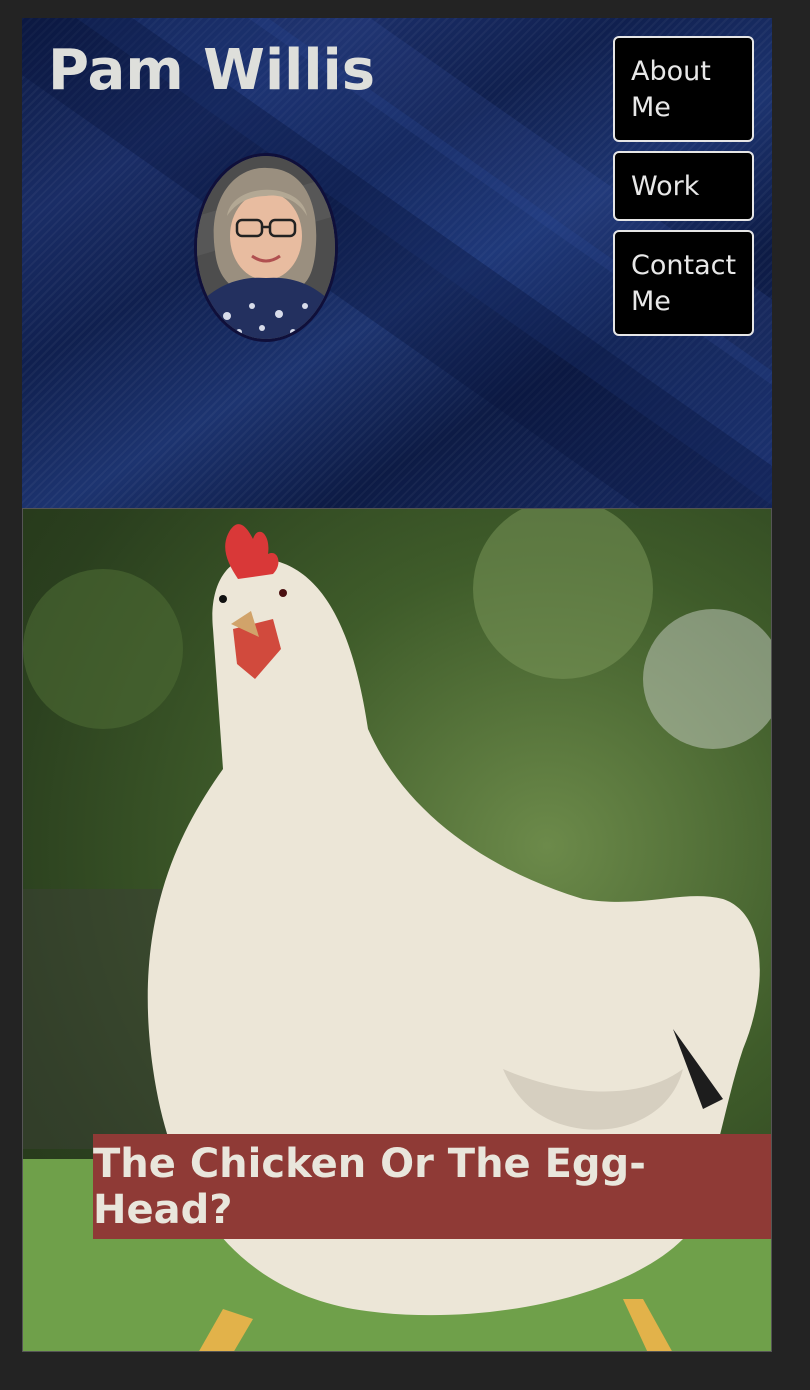 The height and width of the screenshot is (1390, 810). I want to click on main-nav: About Me Work Contact Me, so click(683, 190).